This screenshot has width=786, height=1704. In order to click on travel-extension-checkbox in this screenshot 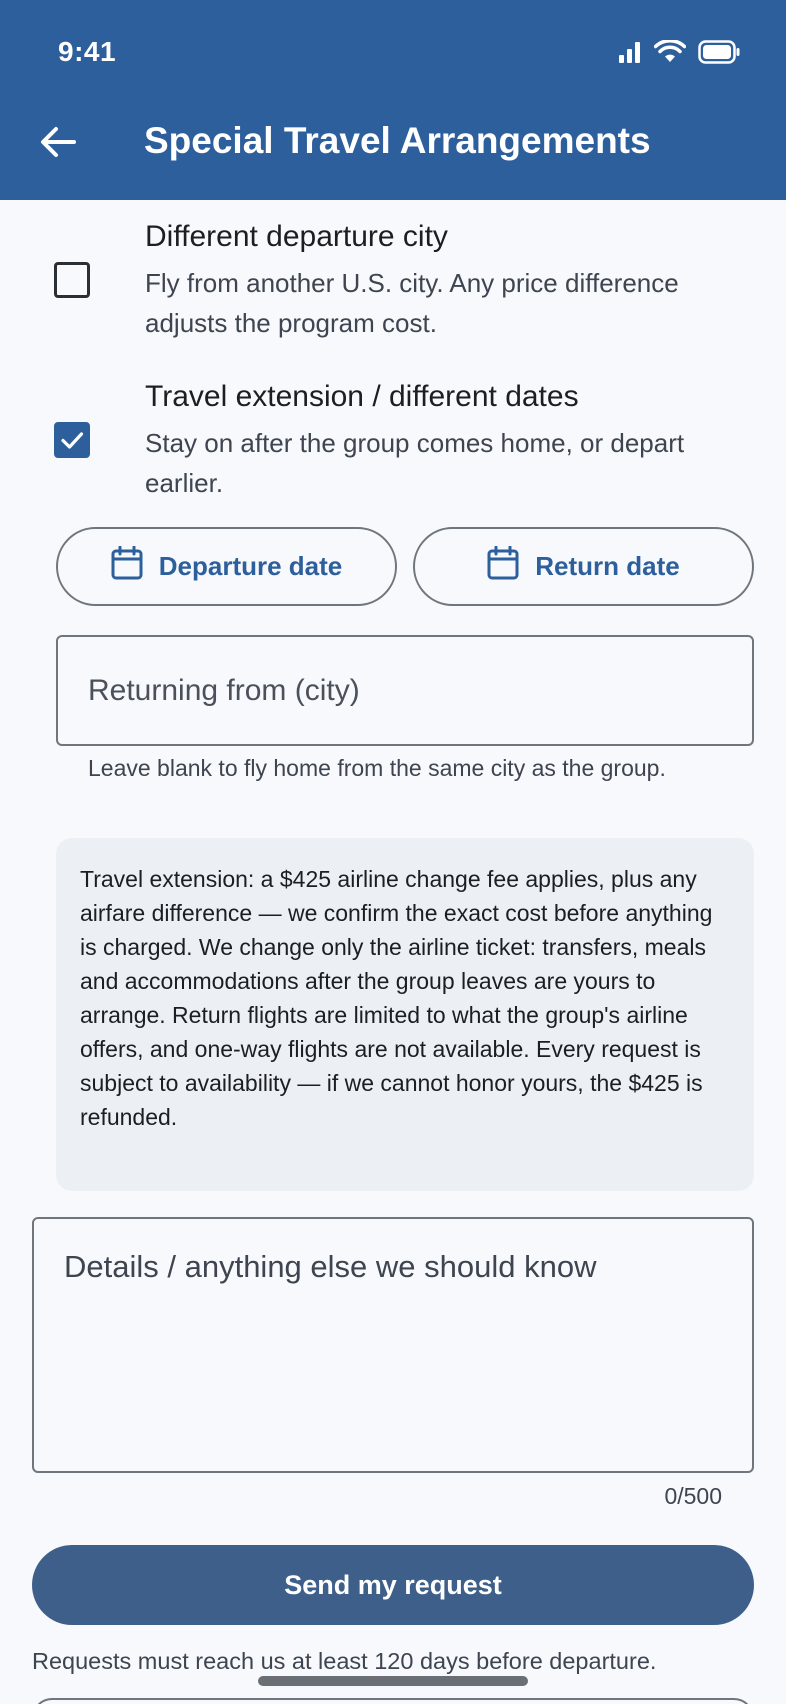, I will do `click(72, 440)`.